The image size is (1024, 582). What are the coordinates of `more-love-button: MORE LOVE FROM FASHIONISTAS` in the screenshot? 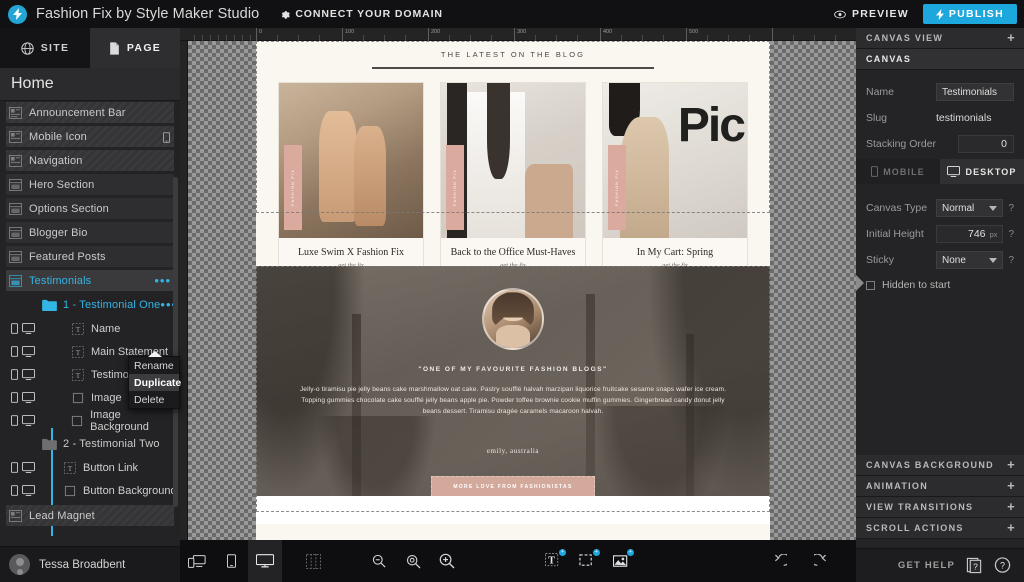 It's located at (513, 486).